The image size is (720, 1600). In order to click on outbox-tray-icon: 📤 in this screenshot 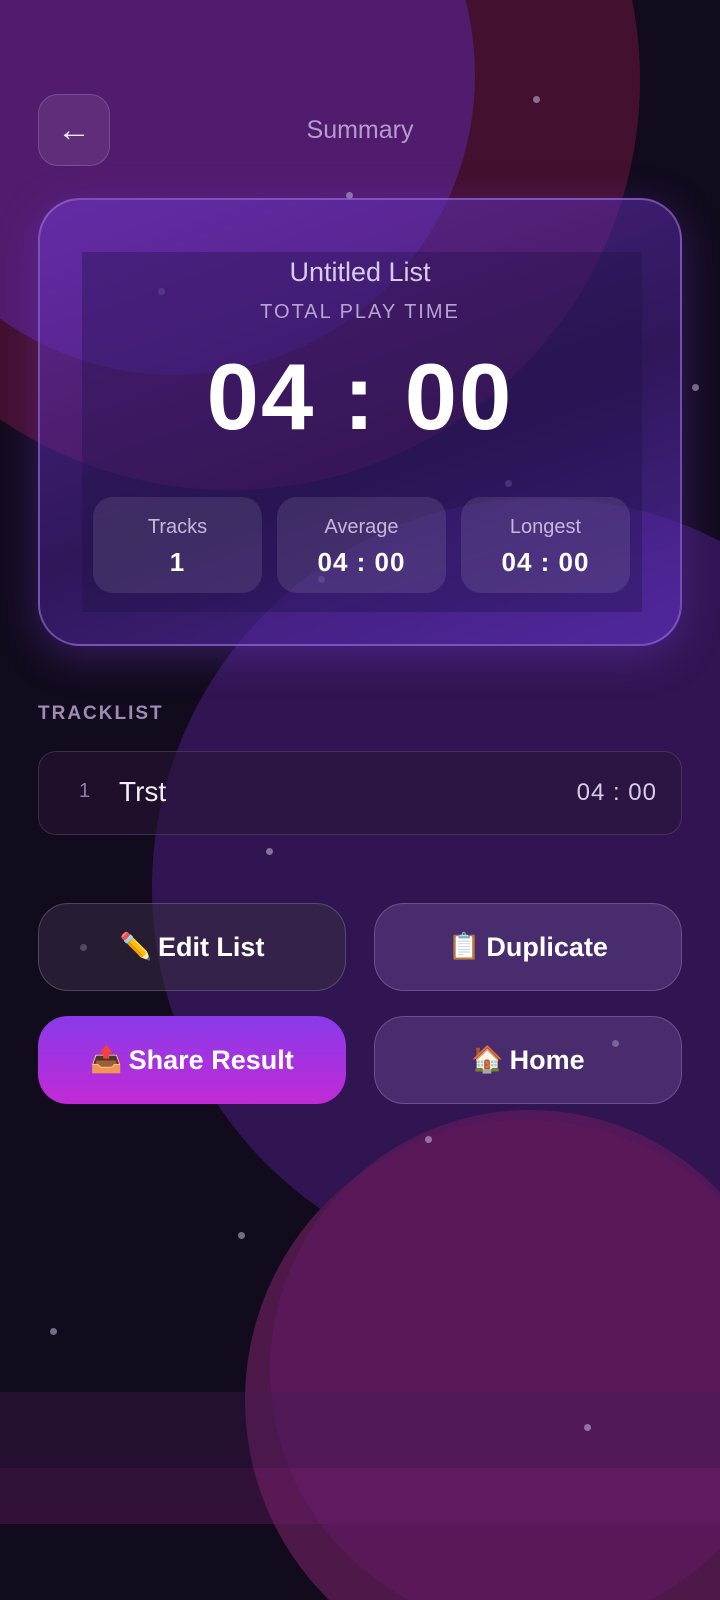, I will do `click(106, 1060)`.